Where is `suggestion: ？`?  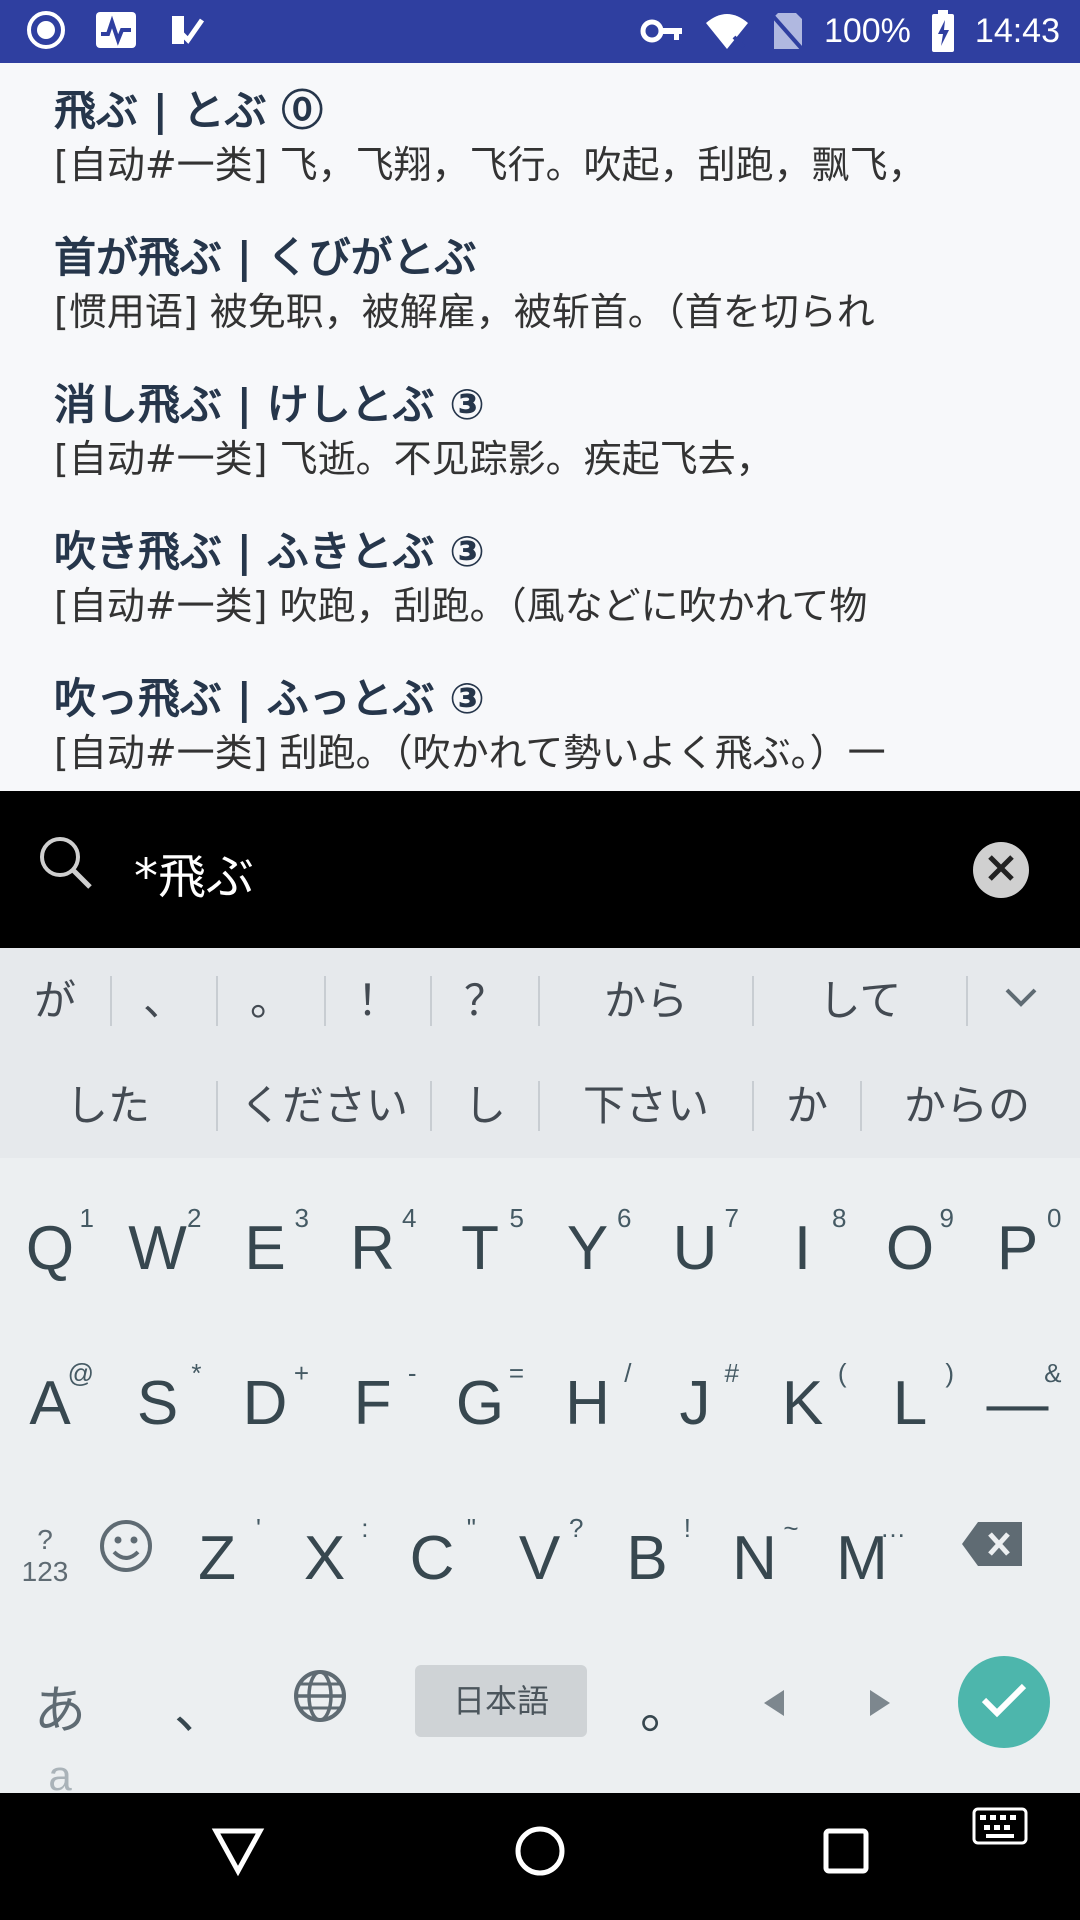
suggestion: ？ is located at coordinates (485, 1000).